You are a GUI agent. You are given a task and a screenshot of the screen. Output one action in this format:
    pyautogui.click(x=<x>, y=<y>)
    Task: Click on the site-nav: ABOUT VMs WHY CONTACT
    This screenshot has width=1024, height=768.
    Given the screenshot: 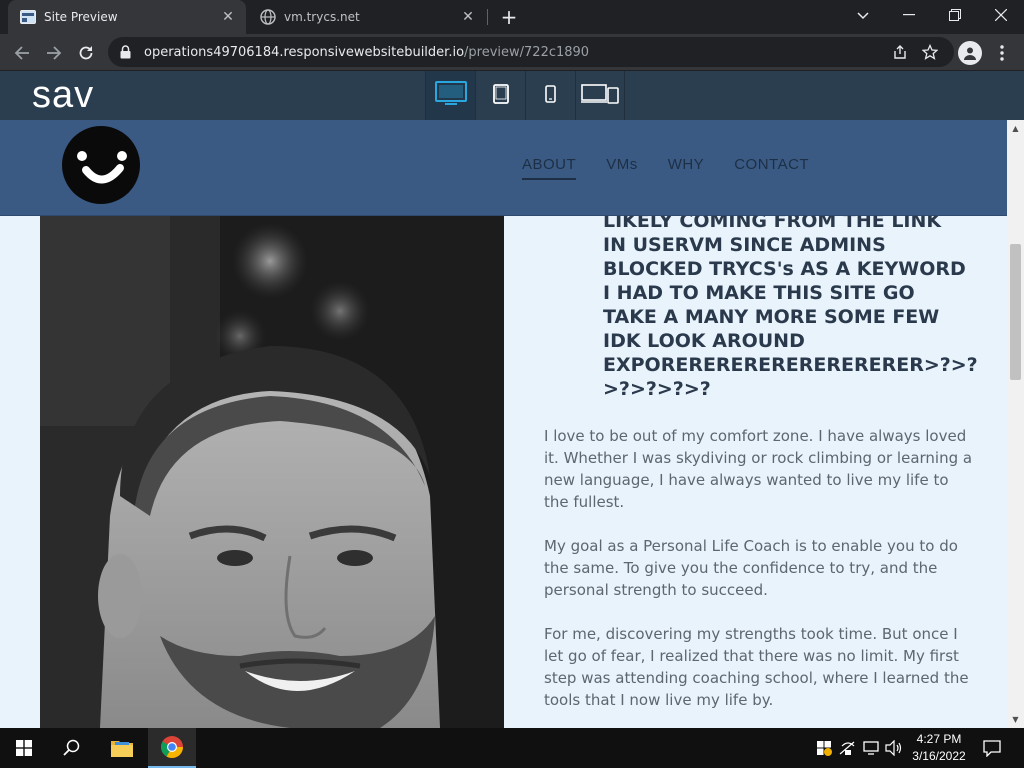 What is the action you would take?
    pyautogui.click(x=665, y=168)
    